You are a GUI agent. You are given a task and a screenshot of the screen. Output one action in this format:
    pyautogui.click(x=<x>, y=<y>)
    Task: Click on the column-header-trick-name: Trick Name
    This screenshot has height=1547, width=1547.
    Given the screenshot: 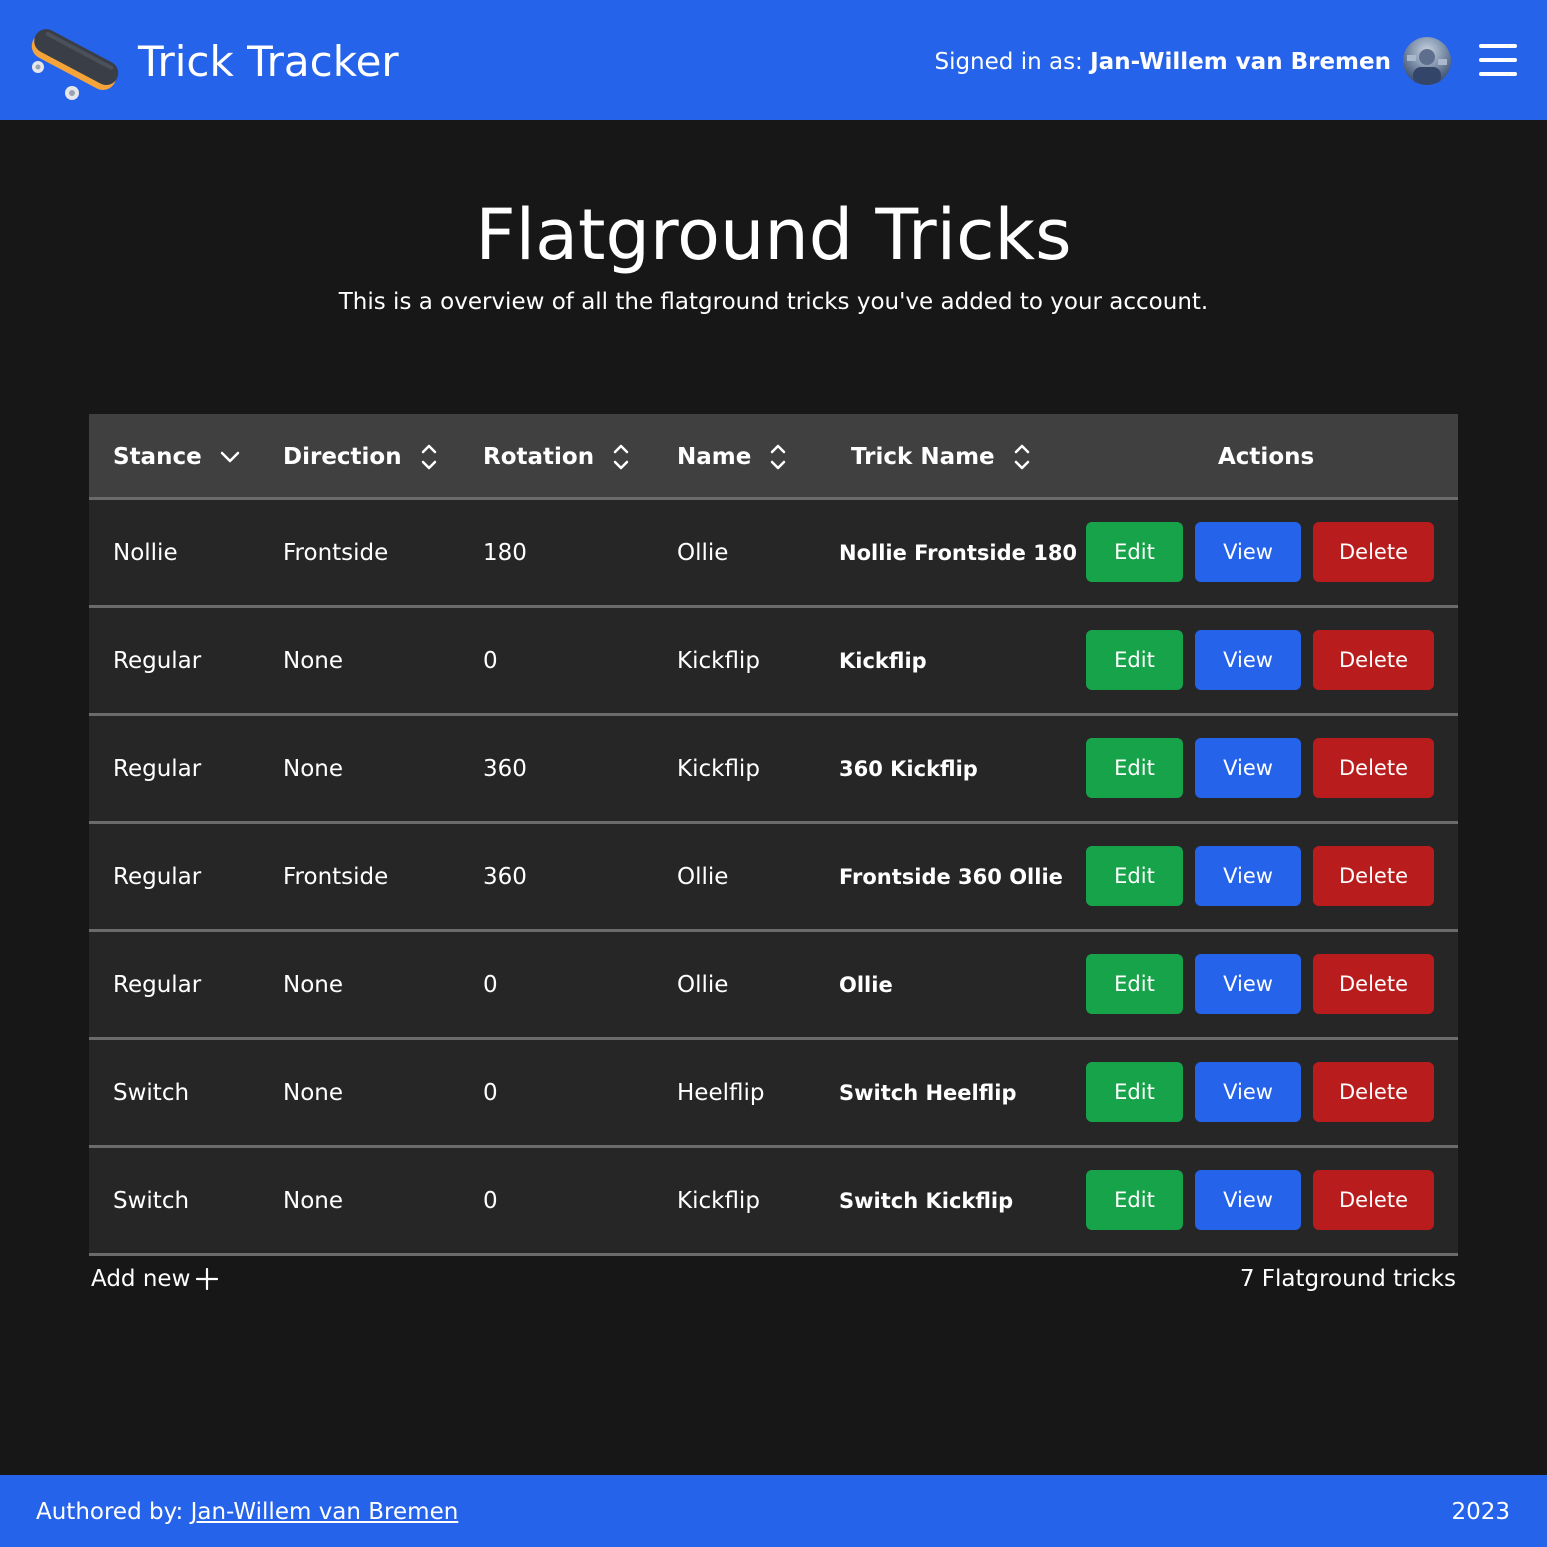 What is the action you would take?
    pyautogui.click(x=941, y=457)
    